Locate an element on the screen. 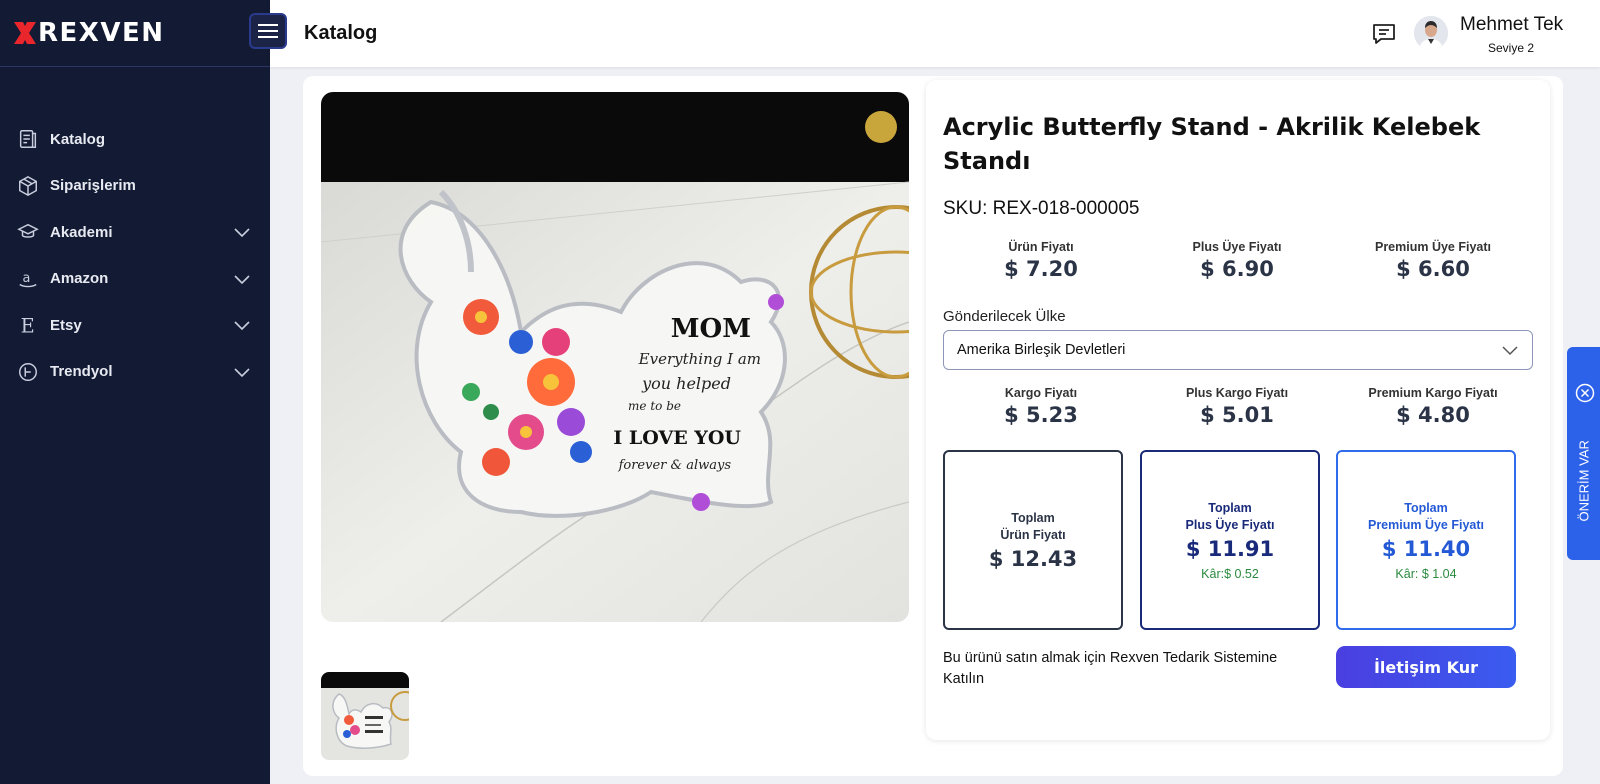 The image size is (1600, 784). sidebar-item-label: Siparişlerim is located at coordinates (93, 186).